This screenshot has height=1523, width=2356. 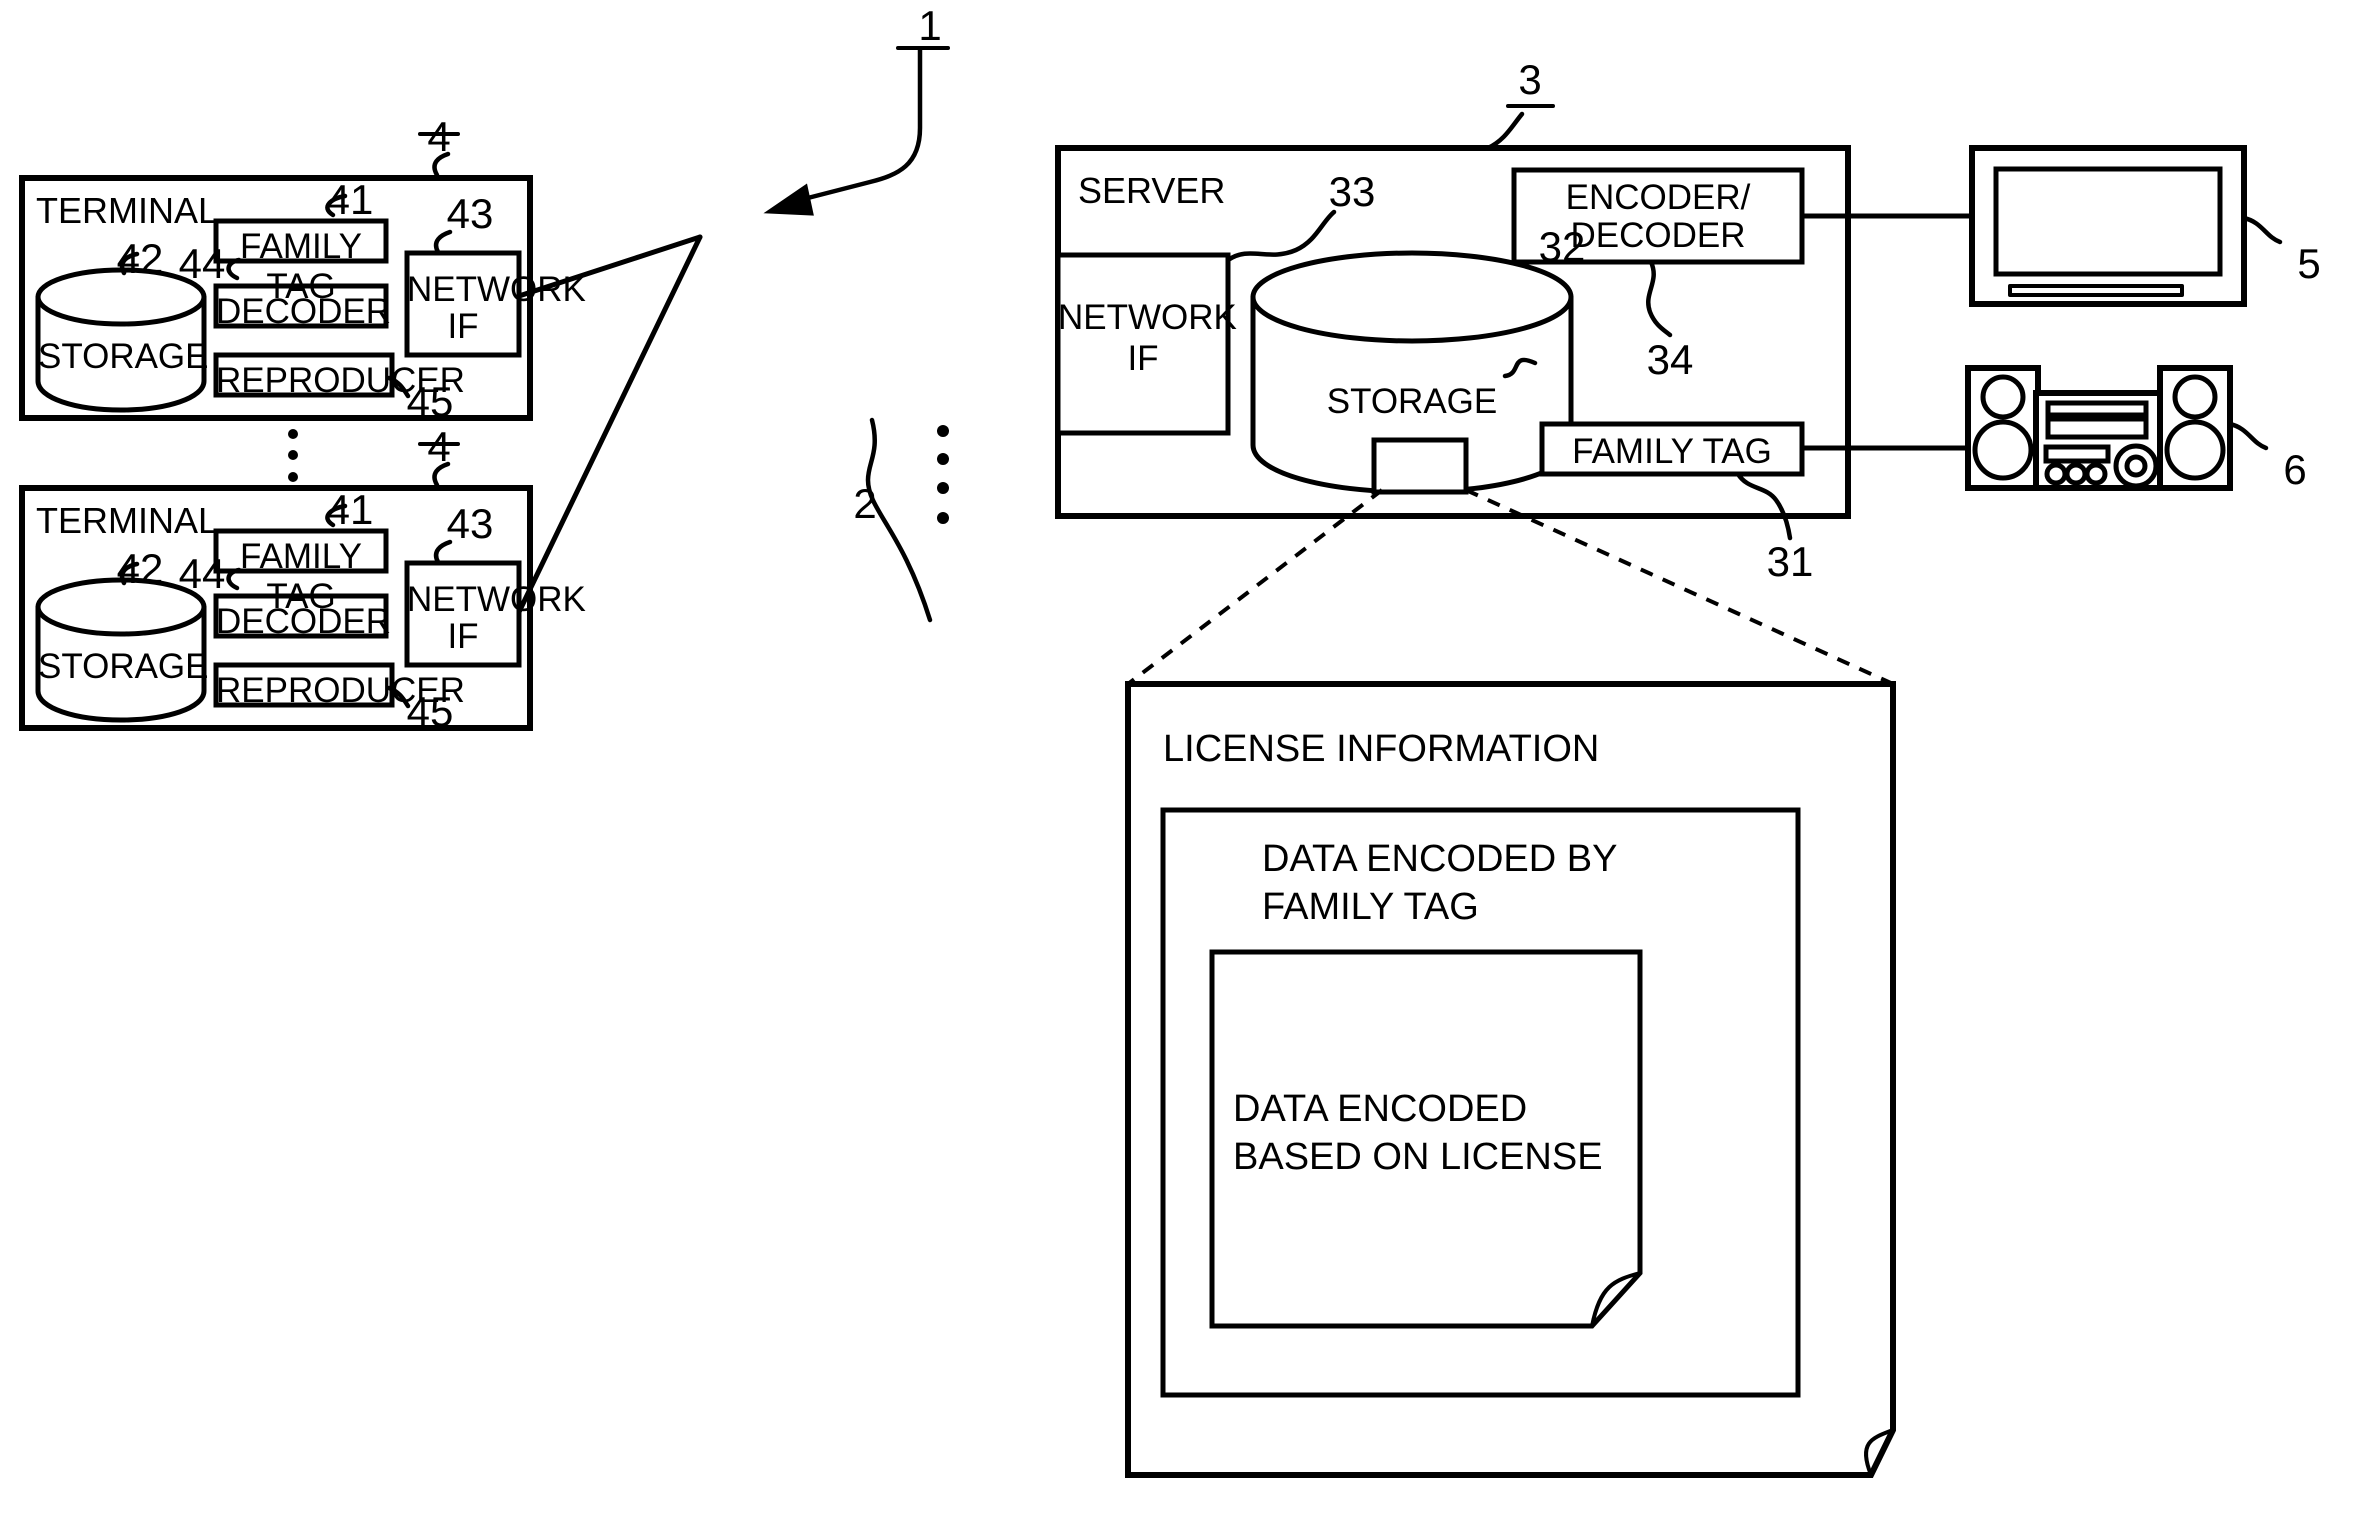 I want to click on system-reference-callout, so click(x=856, y=131).